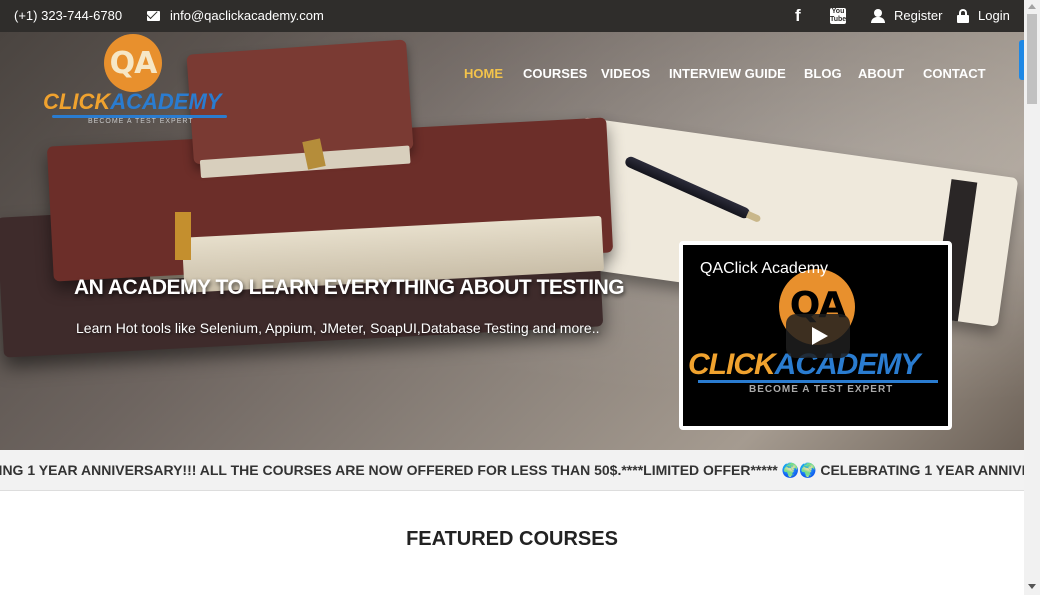 Image resolution: width=1040 pixels, height=595 pixels. Describe the element at coordinates (838, 16) in the screenshot. I see `youtube-icon: You Tube` at that location.